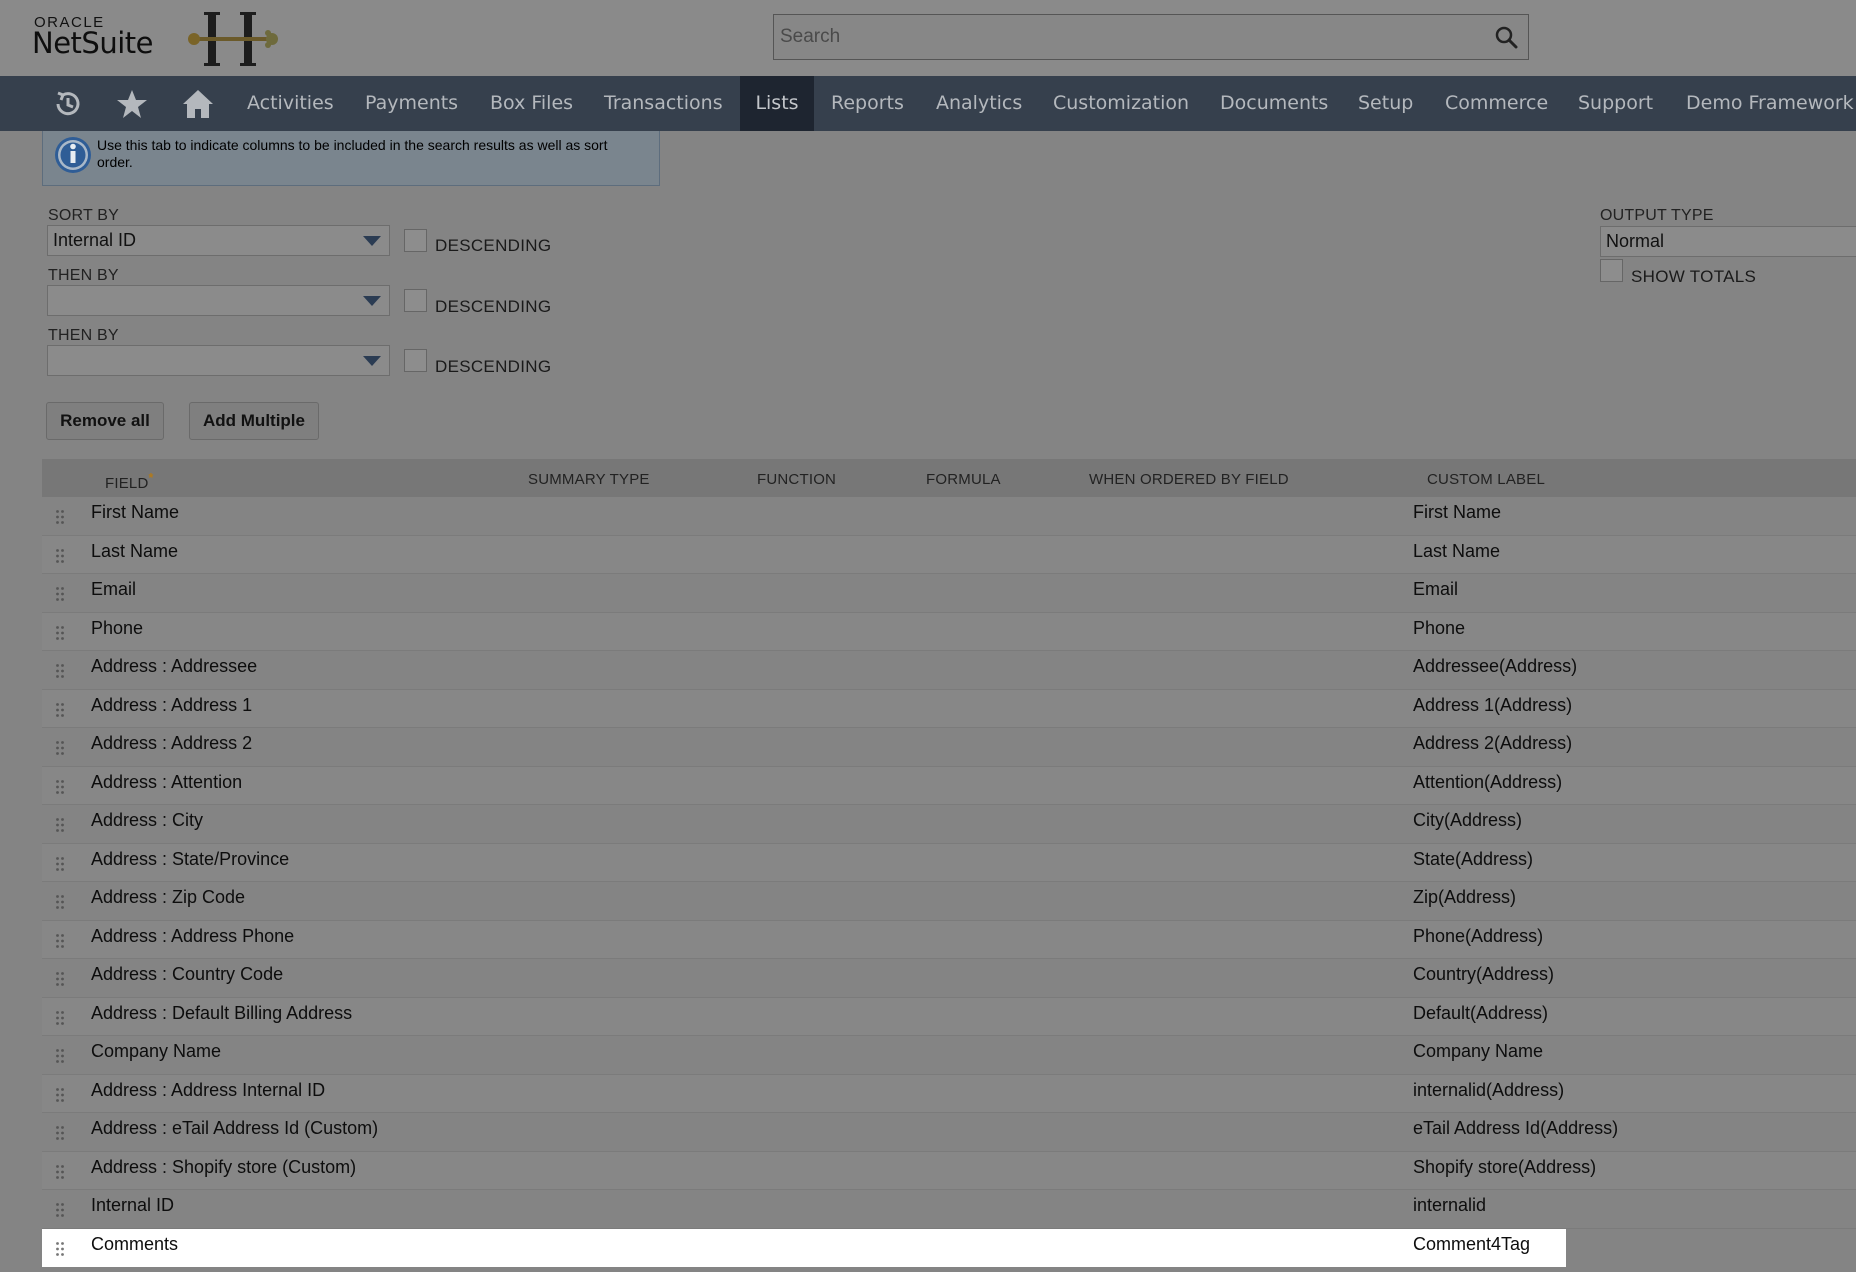  Describe the element at coordinates (192, 936) in the screenshot. I see `field-cell: Address : Address Phone` at that location.